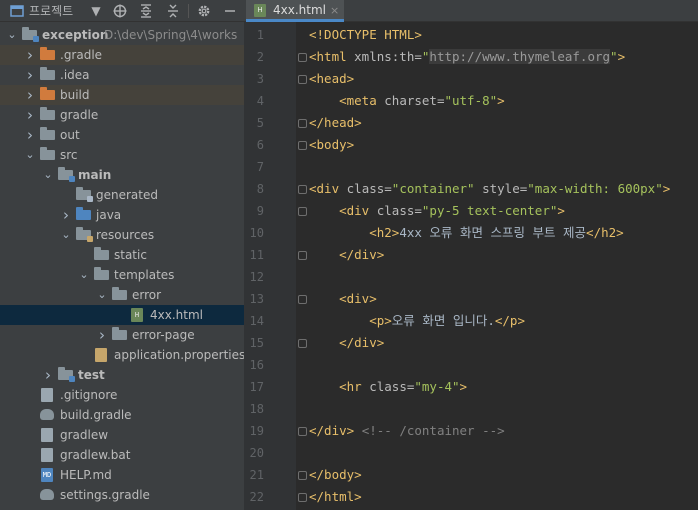 This screenshot has width=698, height=510. What do you see at coordinates (407, 430) in the screenshot?
I see `code-line: </div> <!-- /container -->` at bounding box center [407, 430].